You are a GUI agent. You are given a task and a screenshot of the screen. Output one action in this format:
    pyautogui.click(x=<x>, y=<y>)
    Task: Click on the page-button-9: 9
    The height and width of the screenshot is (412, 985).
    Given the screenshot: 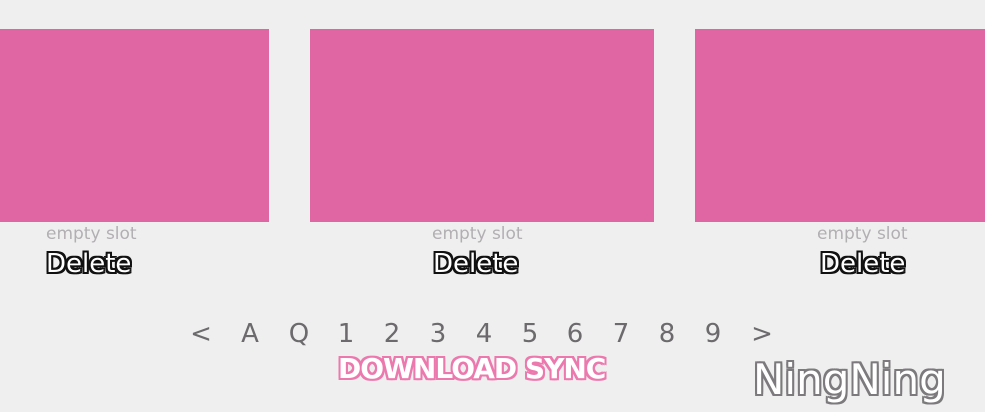 What is the action you would take?
    pyautogui.click(x=713, y=334)
    